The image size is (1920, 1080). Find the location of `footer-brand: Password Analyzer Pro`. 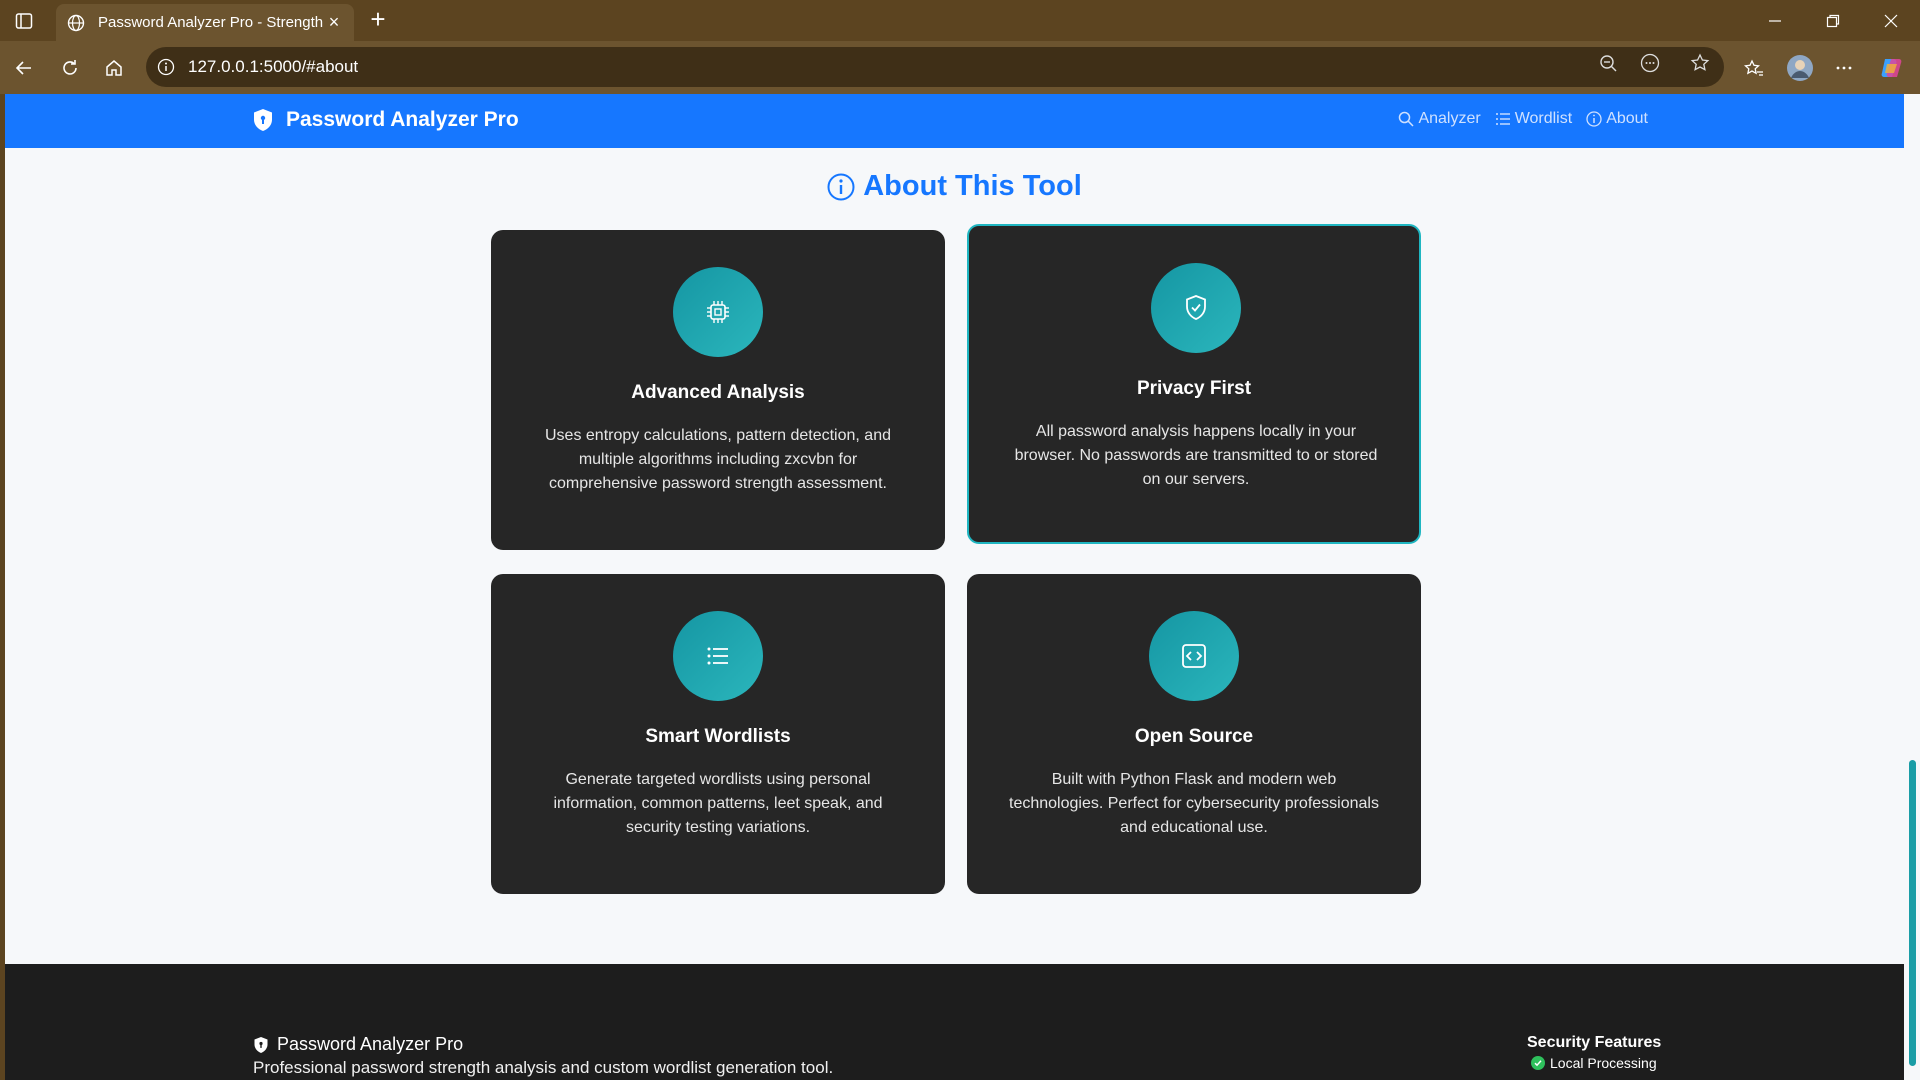

footer-brand: Password Analyzer Pro is located at coordinates (358, 1044).